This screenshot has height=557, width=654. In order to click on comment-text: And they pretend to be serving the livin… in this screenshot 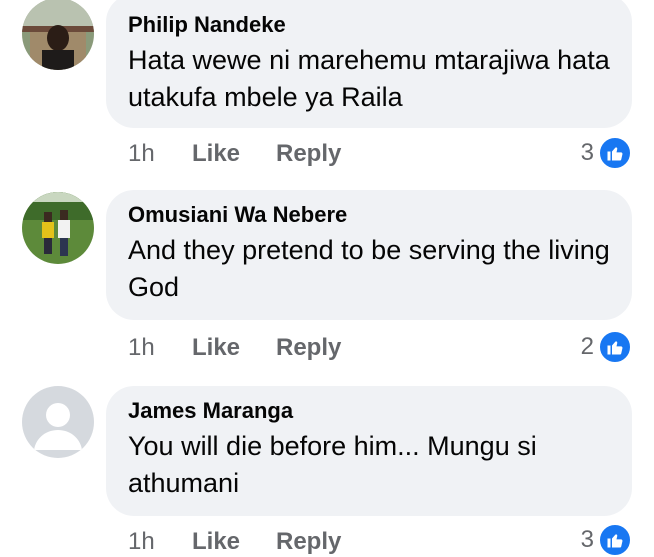, I will do `click(369, 268)`.